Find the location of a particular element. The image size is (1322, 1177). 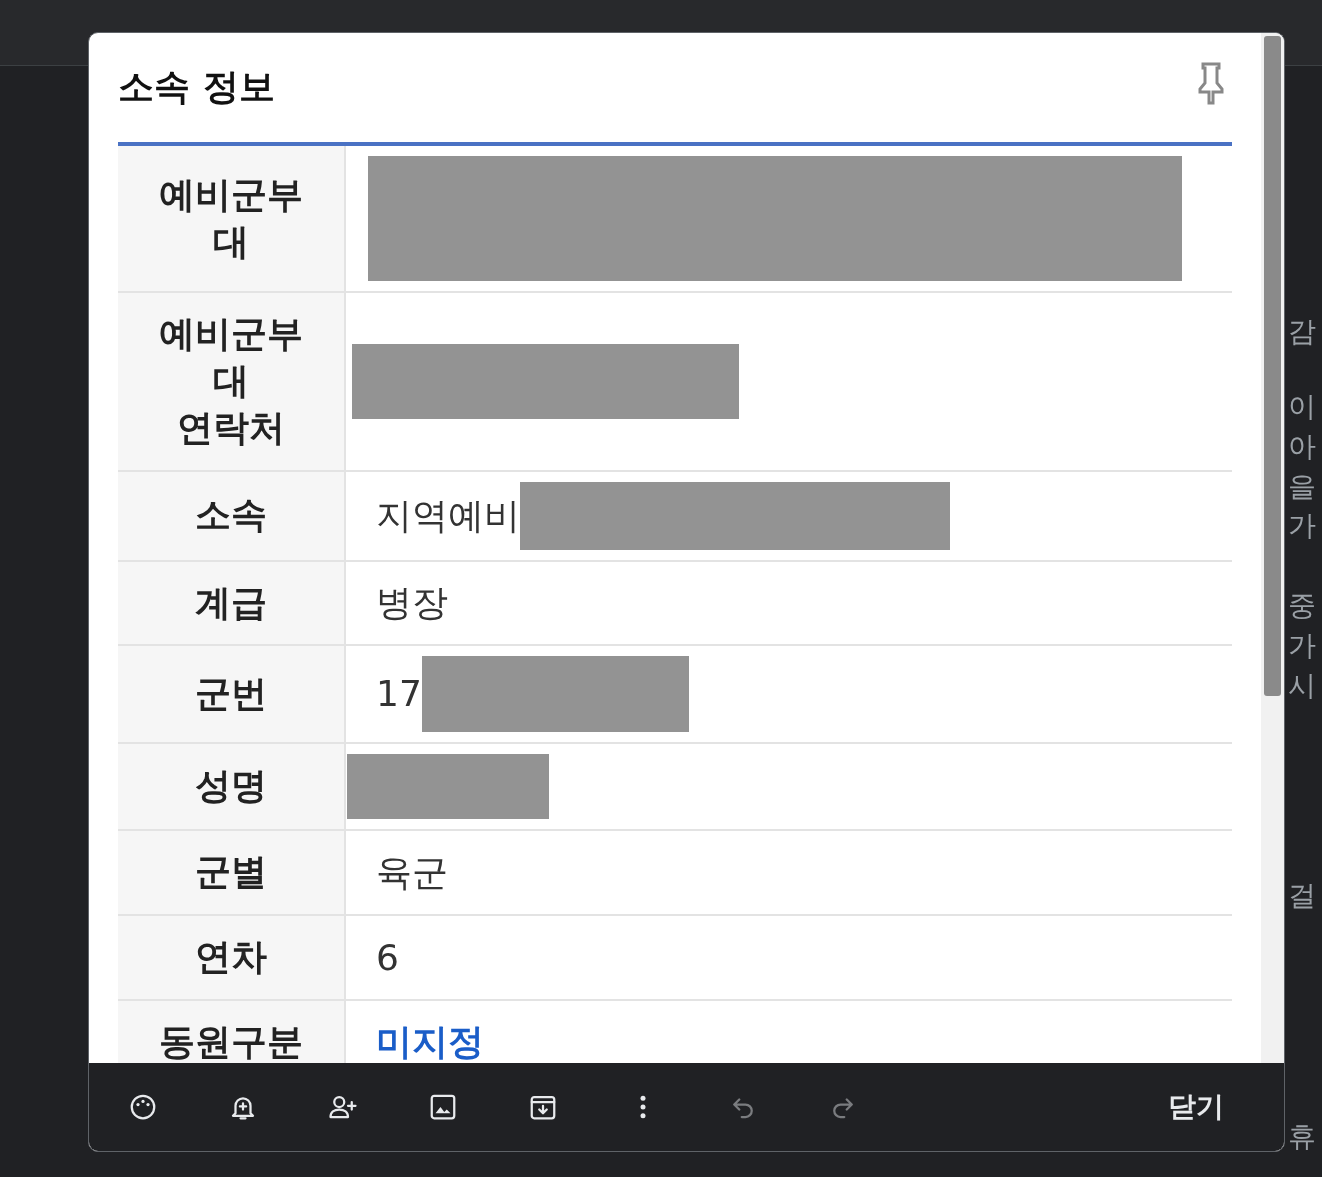

value-link: 미지정 is located at coordinates (430, 1039).